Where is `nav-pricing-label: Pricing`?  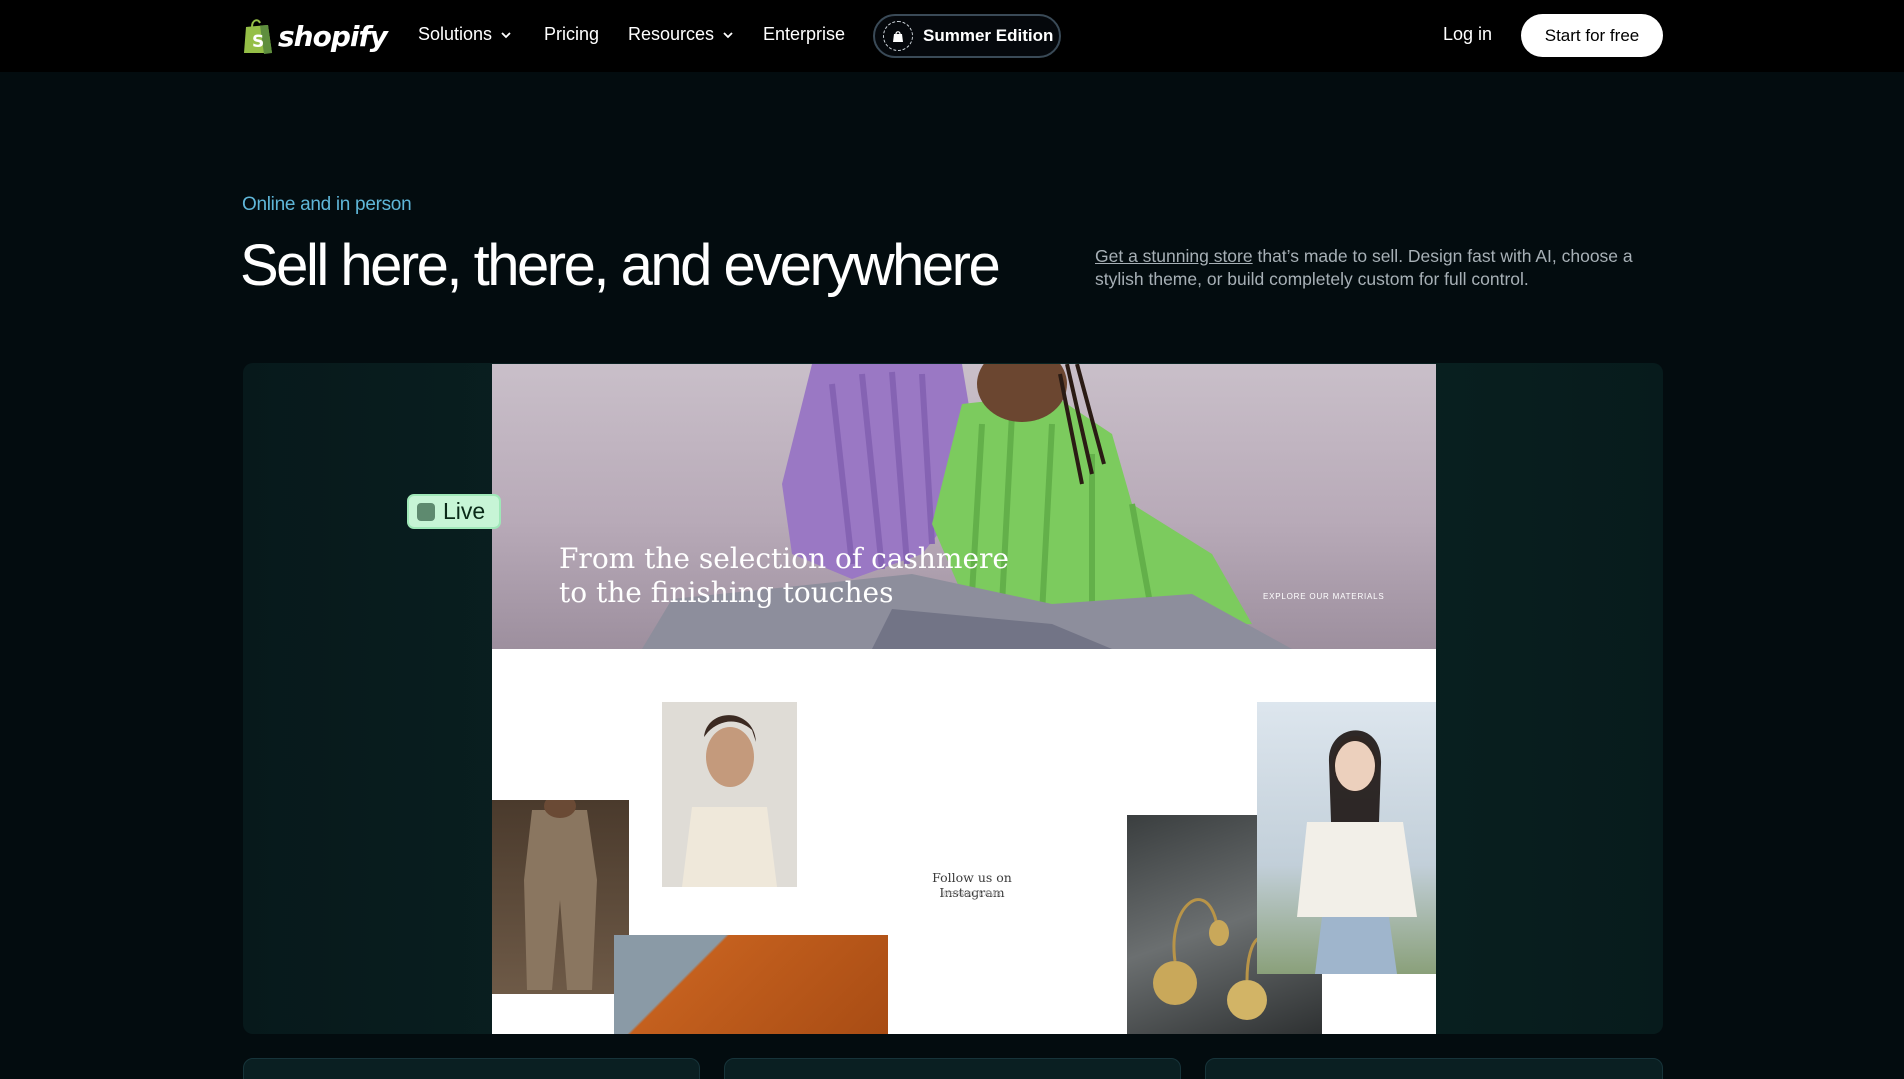 nav-pricing-label: Pricing is located at coordinates (572, 34).